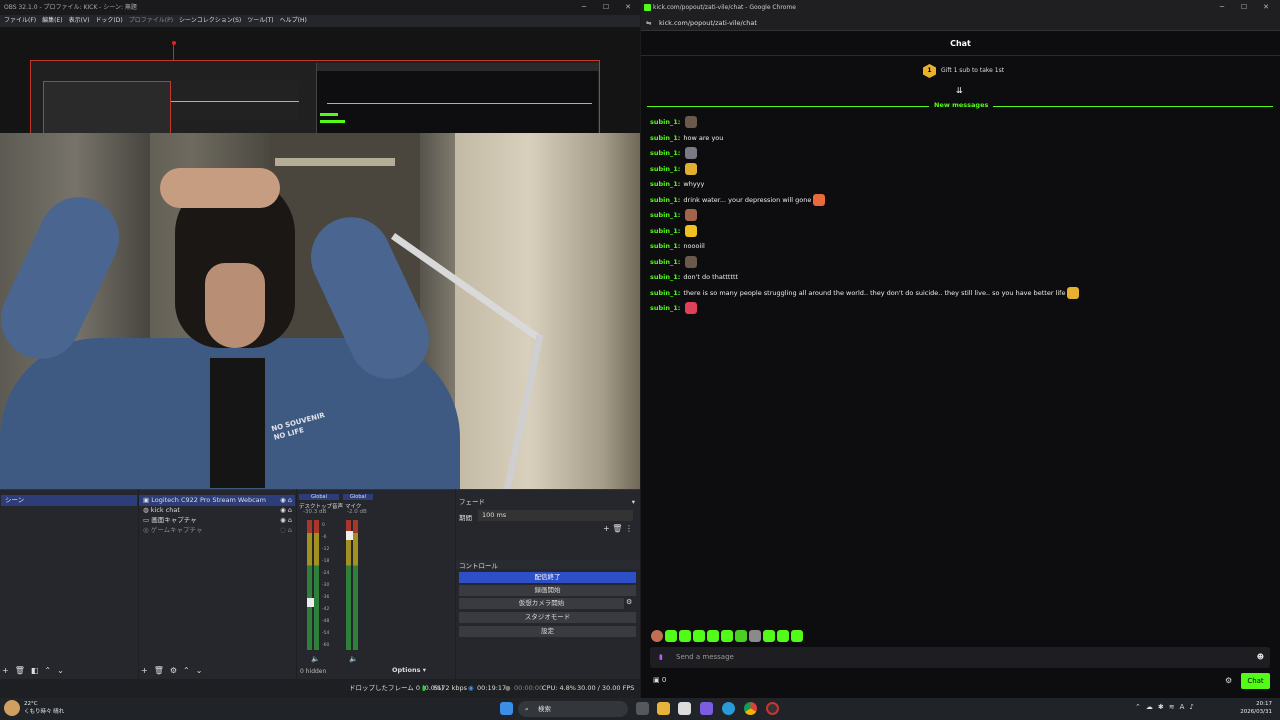  Describe the element at coordinates (547, 617) in the screenshot. I see `studio-mode-button: スタジオモード` at that location.